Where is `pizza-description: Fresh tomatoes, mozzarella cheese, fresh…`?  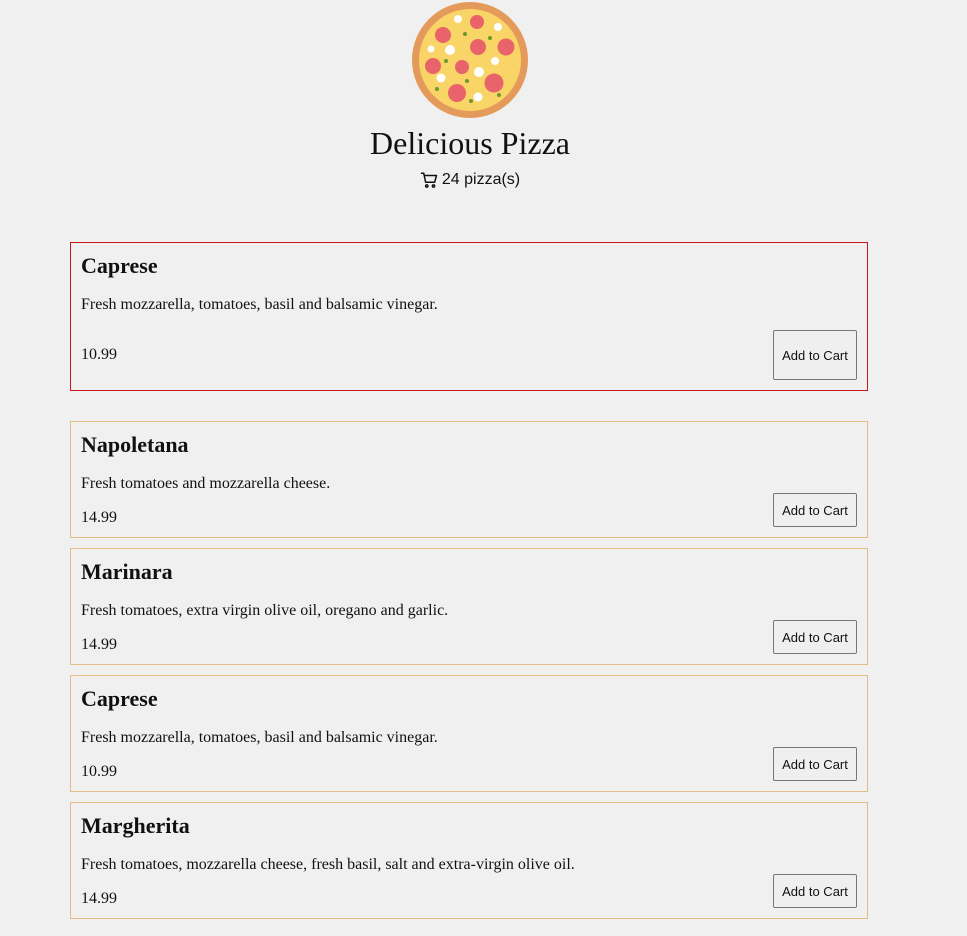
pizza-description: Fresh tomatoes, mozzarella cheese, fresh… is located at coordinates (328, 864).